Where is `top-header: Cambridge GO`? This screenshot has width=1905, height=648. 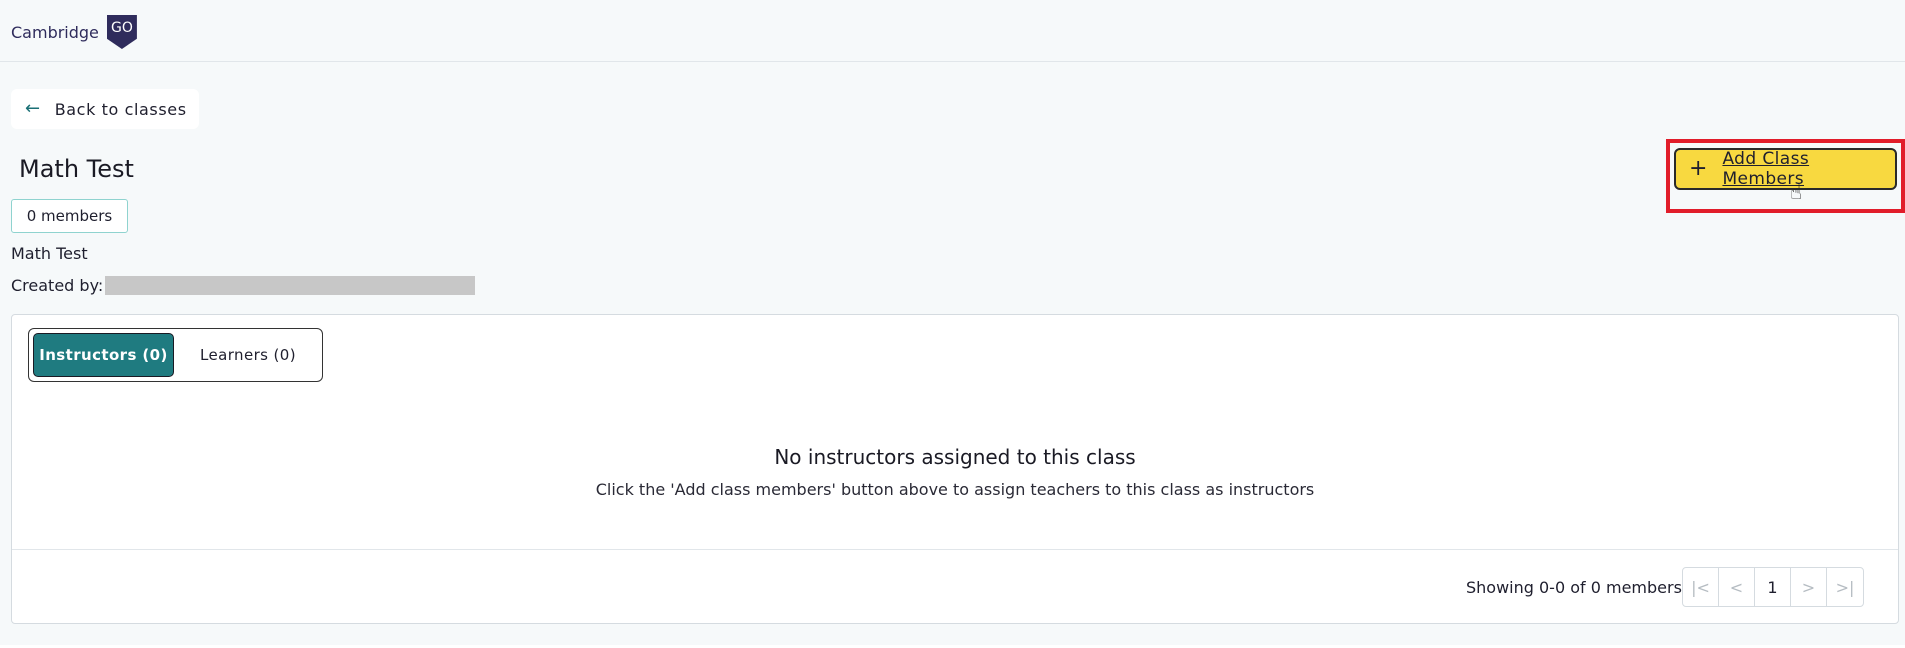 top-header: Cambridge GO is located at coordinates (952, 31).